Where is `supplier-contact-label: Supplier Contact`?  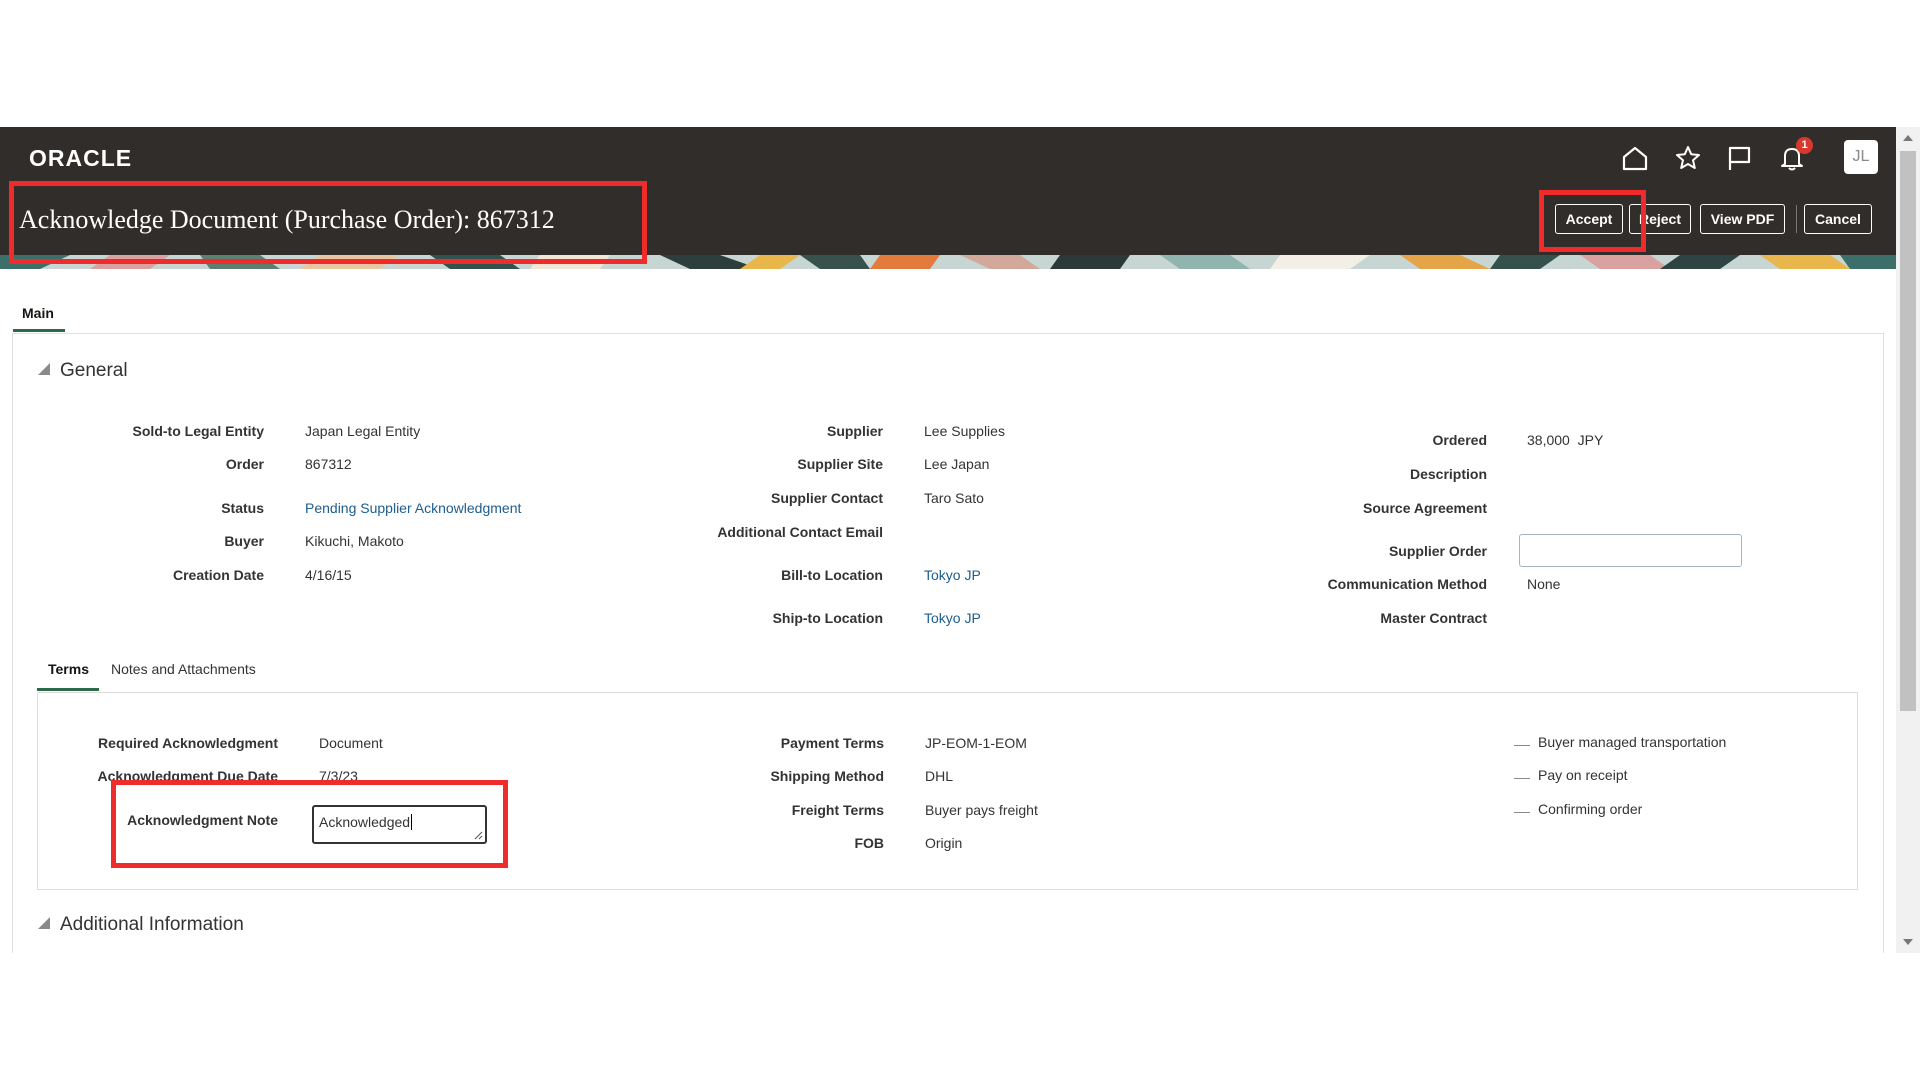 supplier-contact-label: Supplier Contact is located at coordinates (826, 498).